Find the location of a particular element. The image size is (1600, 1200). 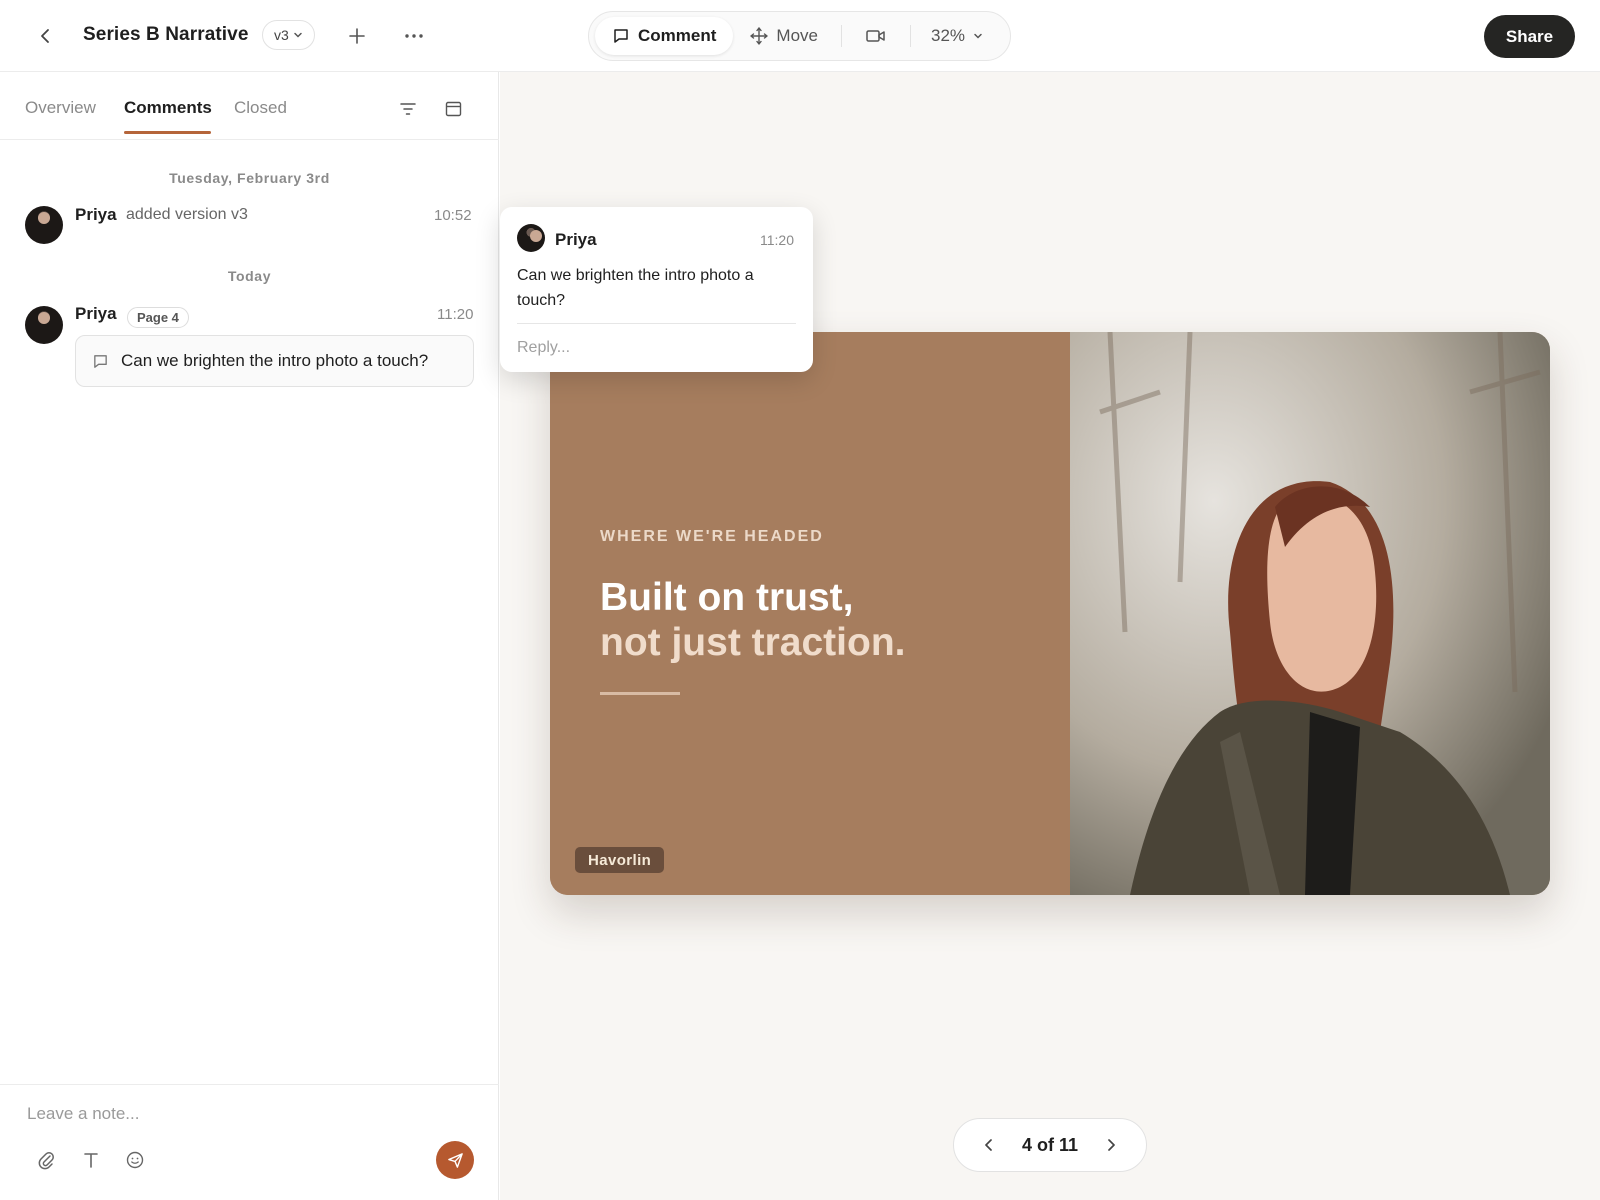

brand-tag: Havorlin is located at coordinates (620, 860).